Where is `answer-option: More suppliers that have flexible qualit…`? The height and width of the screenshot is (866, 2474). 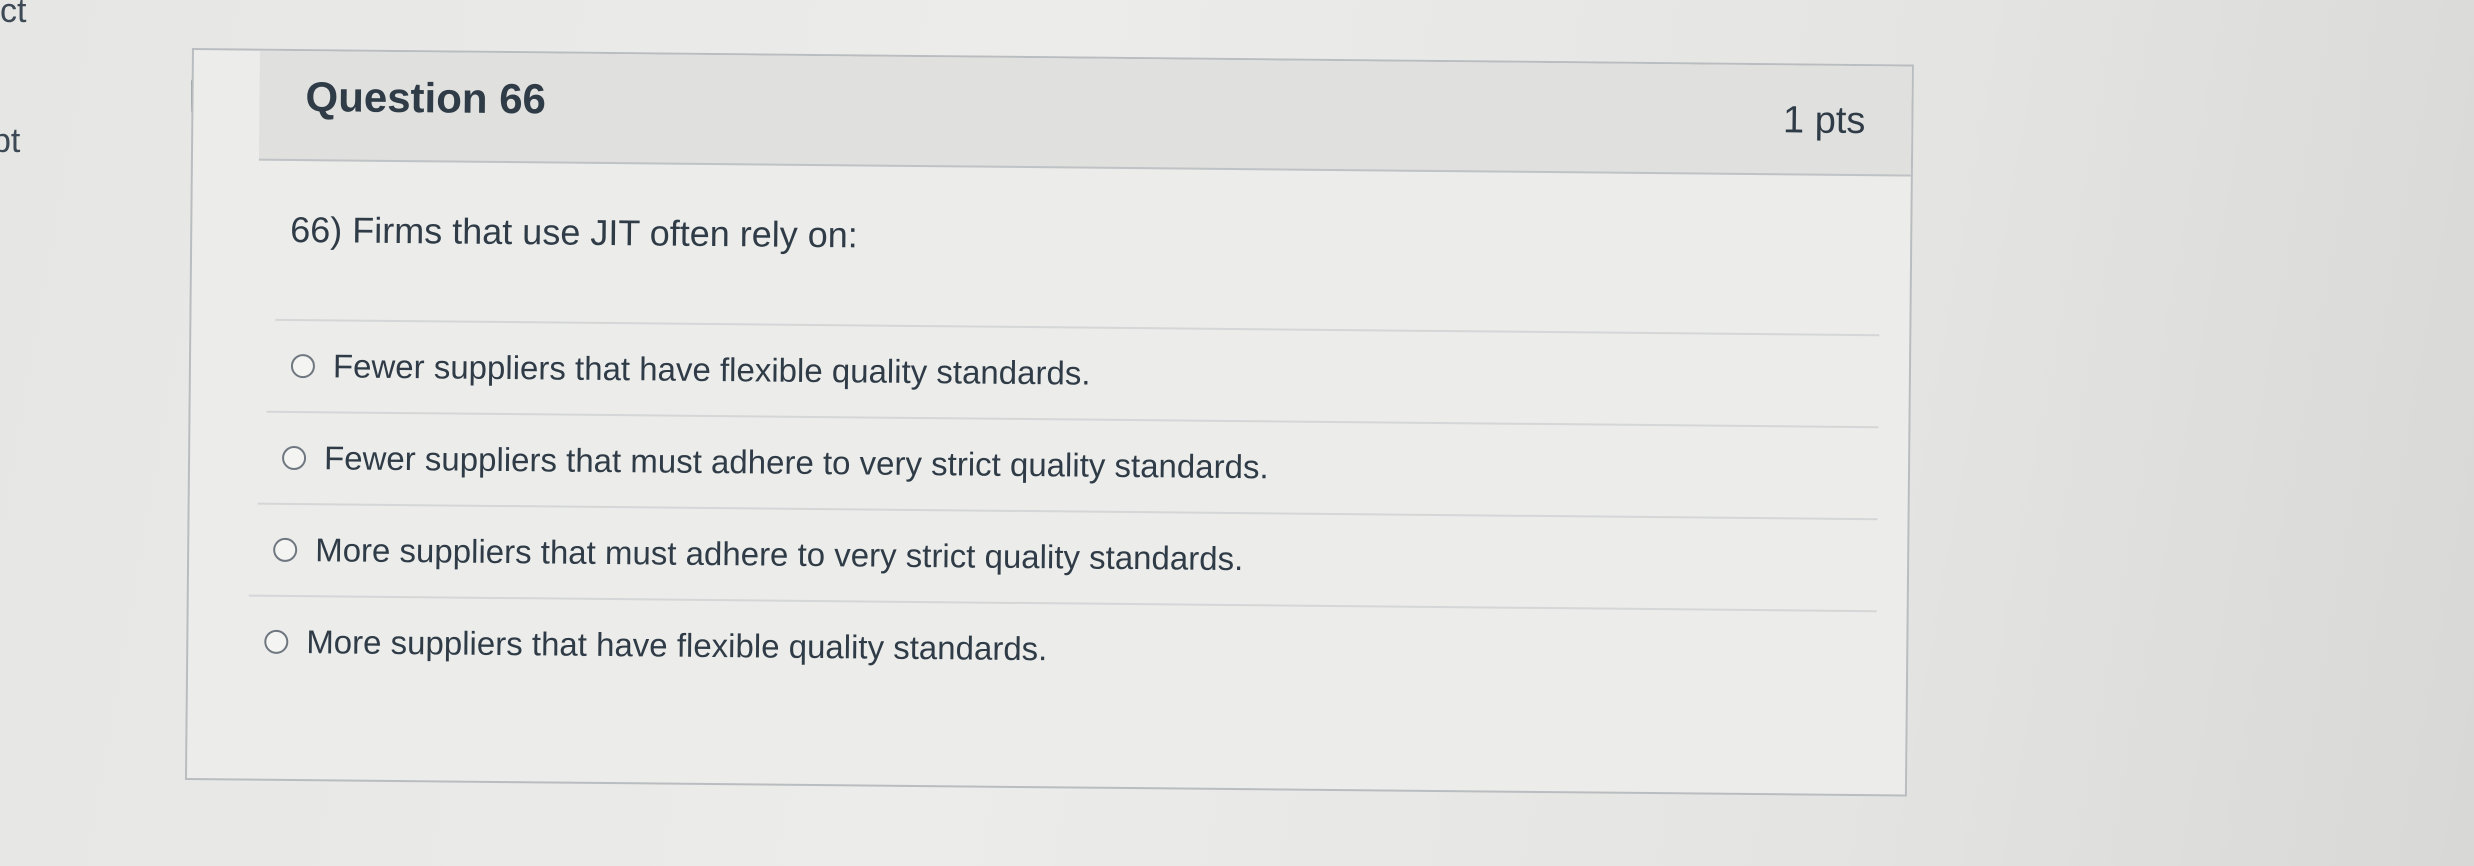
answer-option: More suppliers that have flexible qualit… is located at coordinates (1062, 648).